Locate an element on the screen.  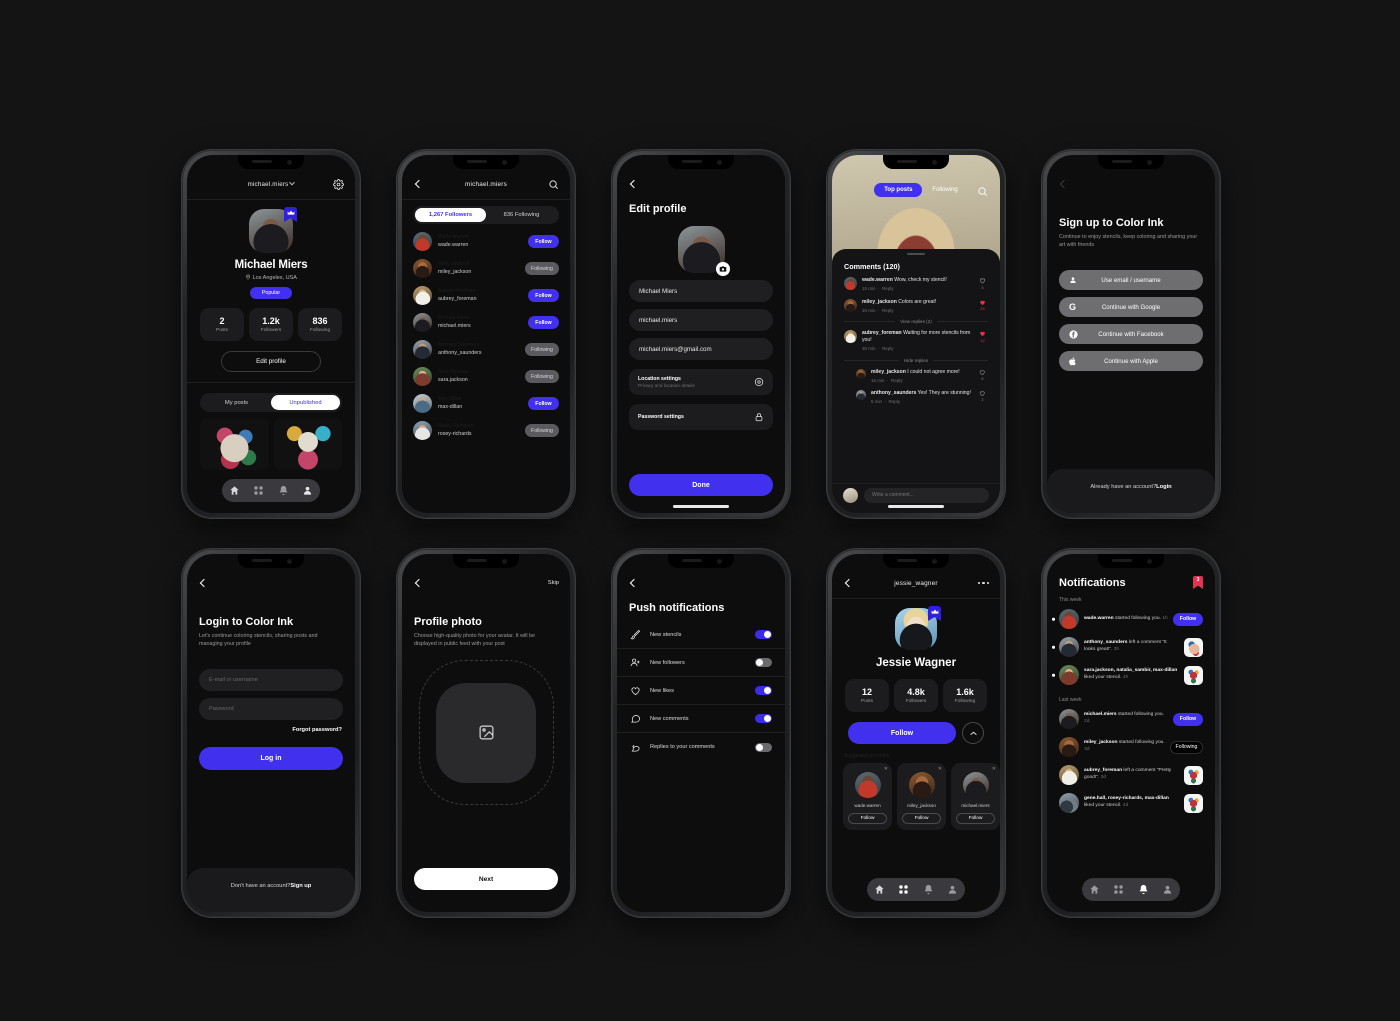
password-input: Password is located at coordinates (271, 709).